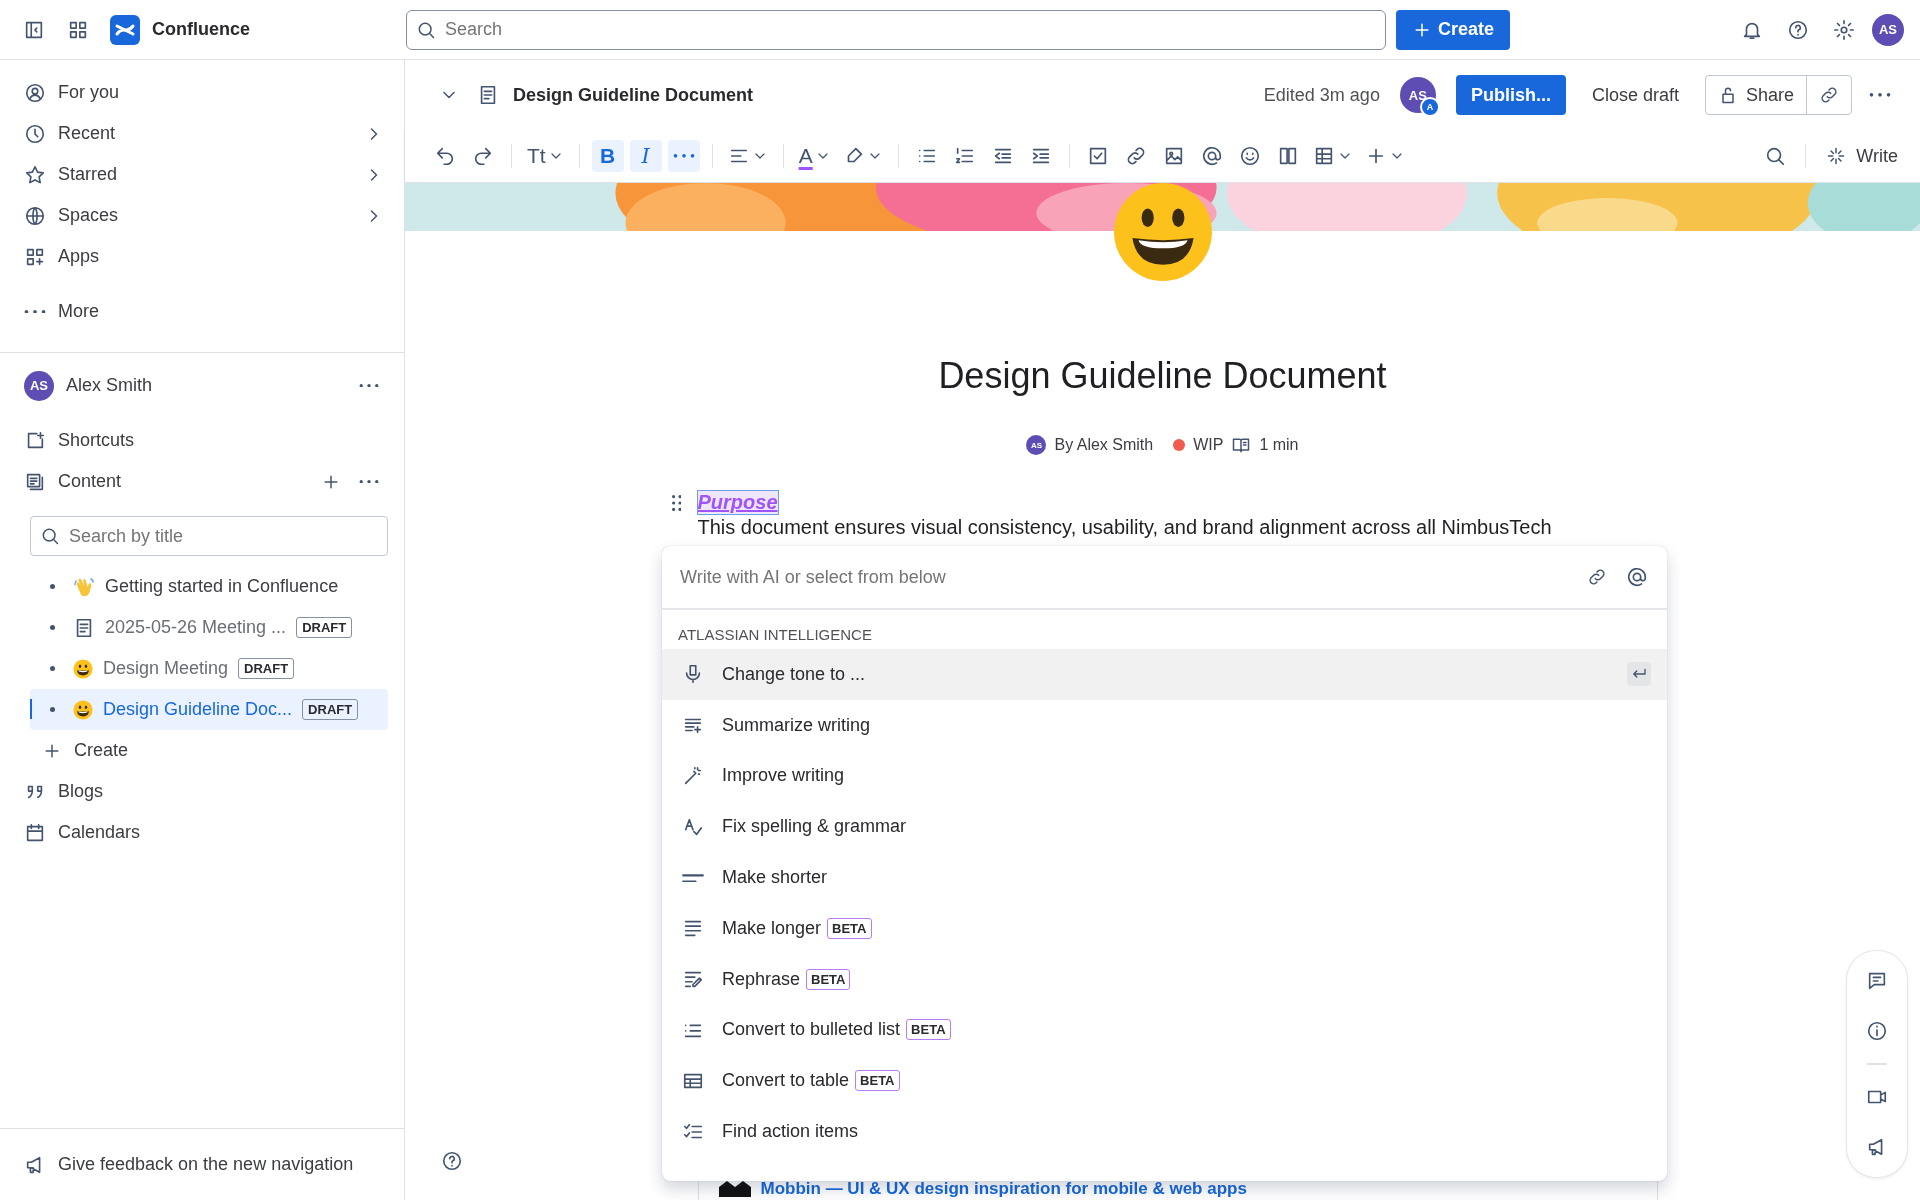  I want to click on page-tree-item: 2025-05-26 Meeting ... DRAFT, so click(209, 627).